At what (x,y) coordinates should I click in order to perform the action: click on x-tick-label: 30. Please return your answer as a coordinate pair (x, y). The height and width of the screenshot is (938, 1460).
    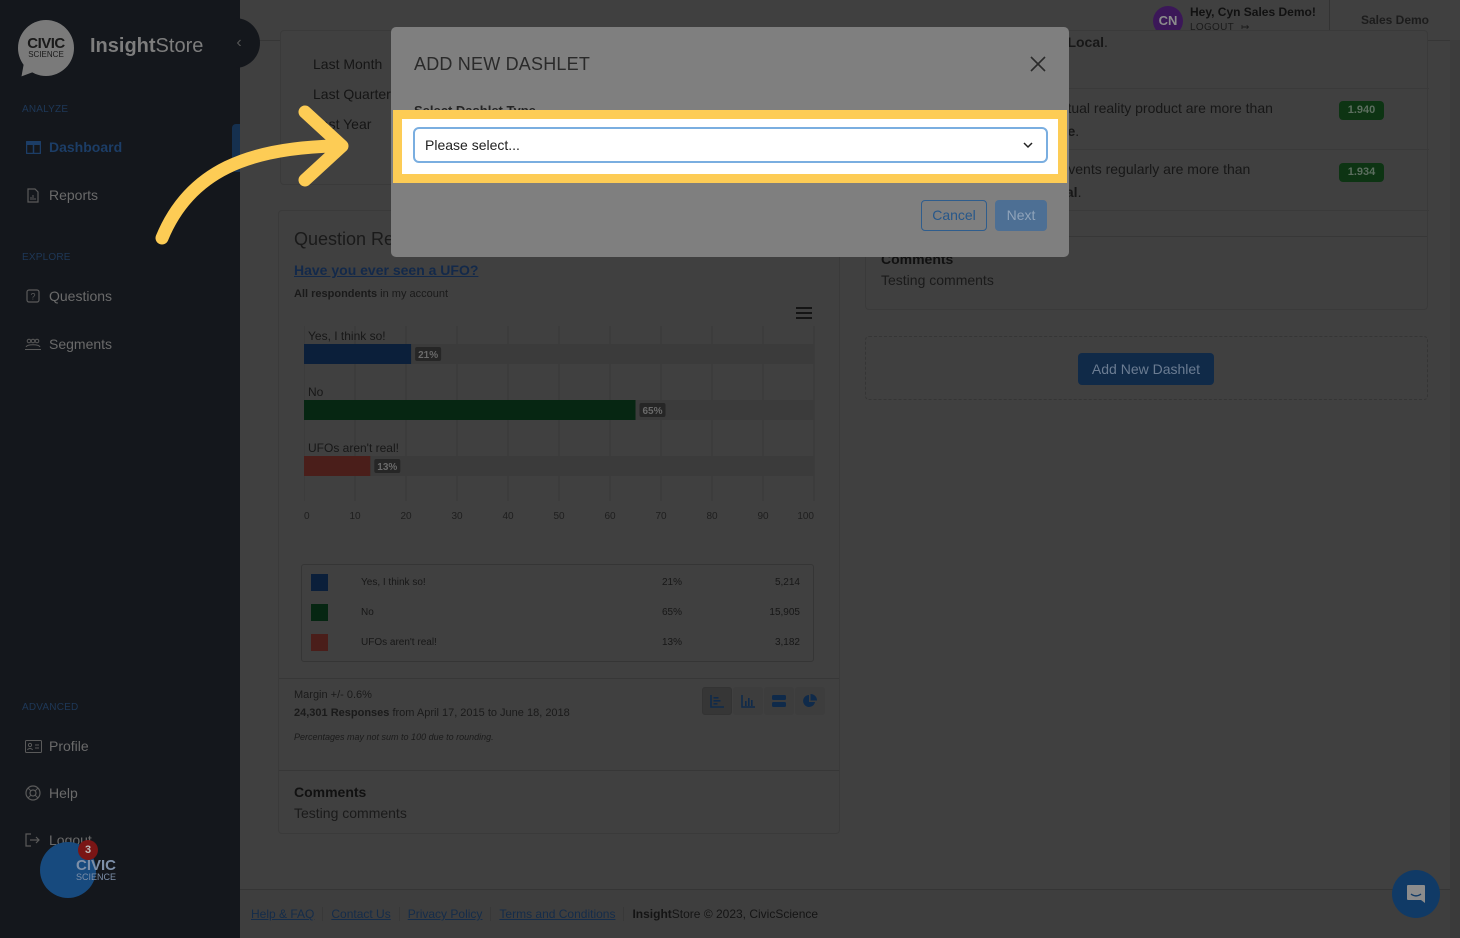
    Looking at the image, I should click on (457, 516).